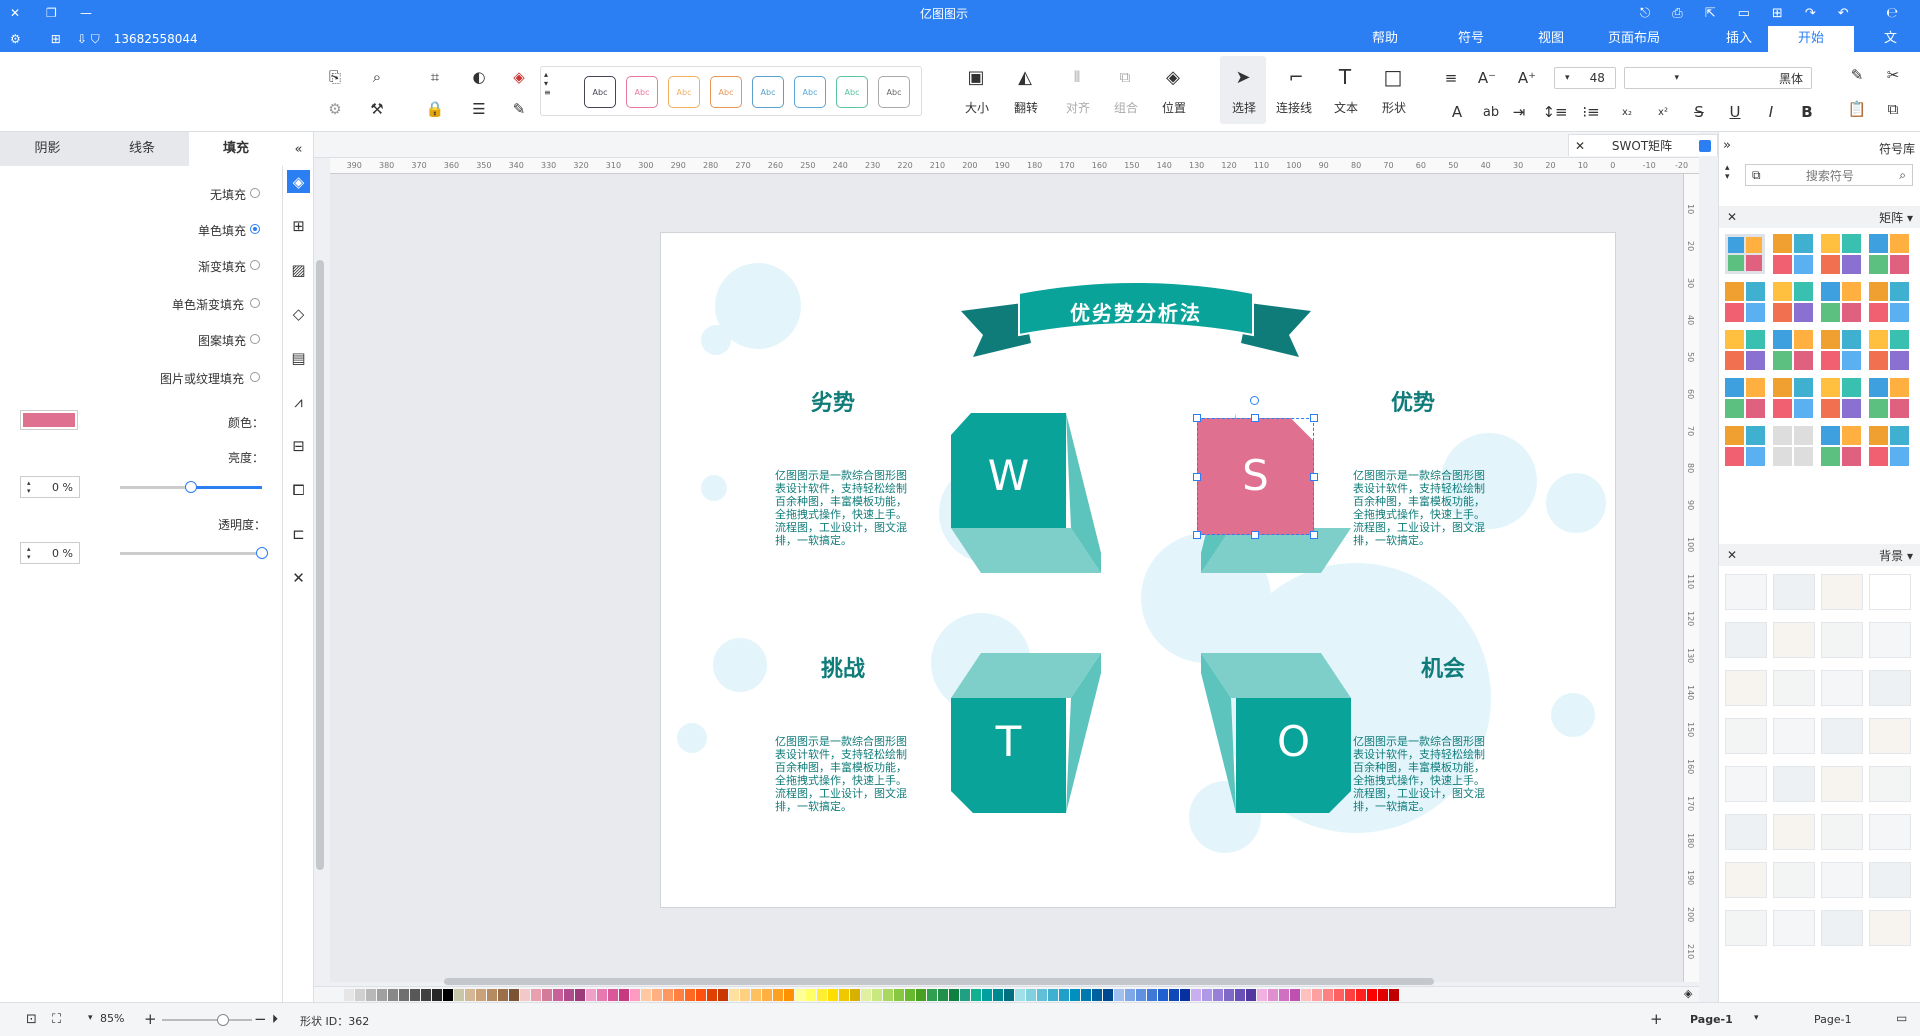 This screenshot has height=1036, width=1920. Describe the element at coordinates (479, 77) in the screenshot. I see `shadow-icon: ◐` at that location.